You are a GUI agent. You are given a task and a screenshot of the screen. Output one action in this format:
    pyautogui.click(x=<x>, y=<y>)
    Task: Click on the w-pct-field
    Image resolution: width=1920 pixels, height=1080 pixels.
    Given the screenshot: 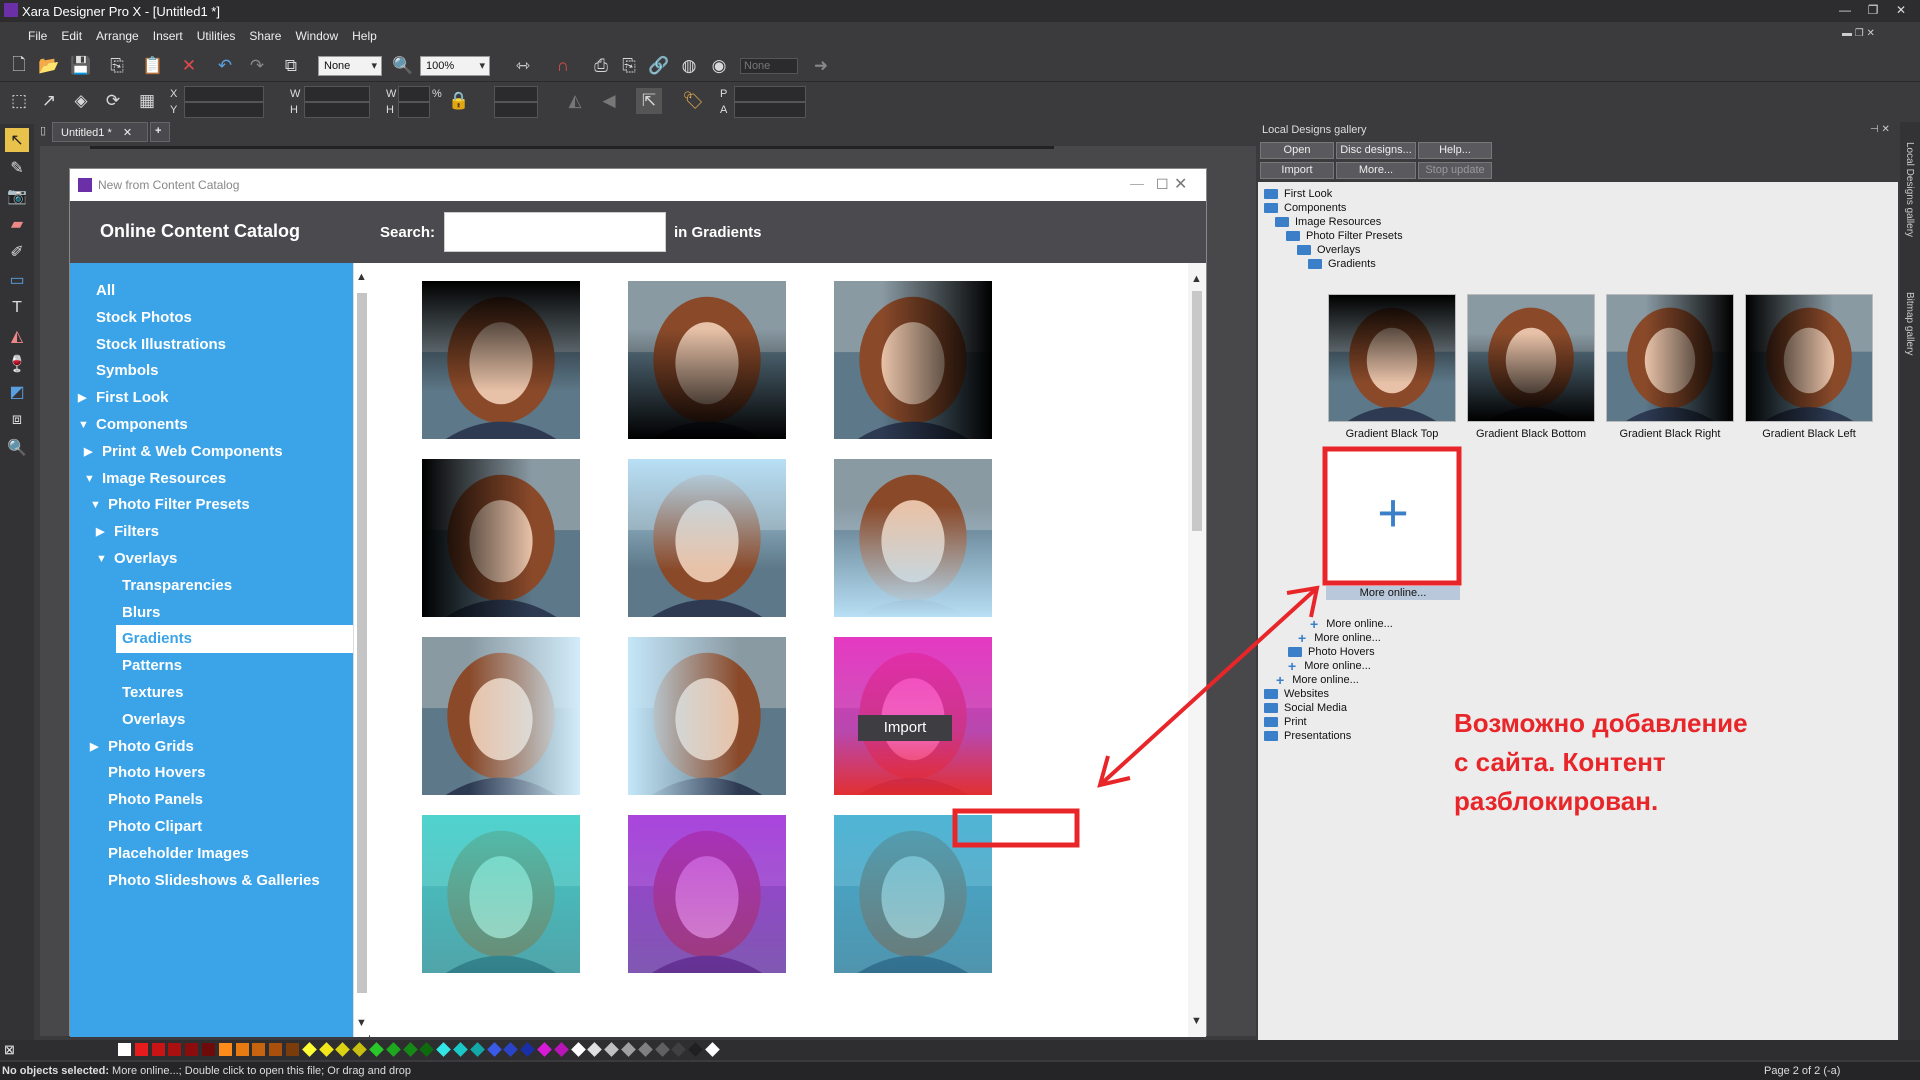 What is the action you would take?
    pyautogui.click(x=414, y=94)
    